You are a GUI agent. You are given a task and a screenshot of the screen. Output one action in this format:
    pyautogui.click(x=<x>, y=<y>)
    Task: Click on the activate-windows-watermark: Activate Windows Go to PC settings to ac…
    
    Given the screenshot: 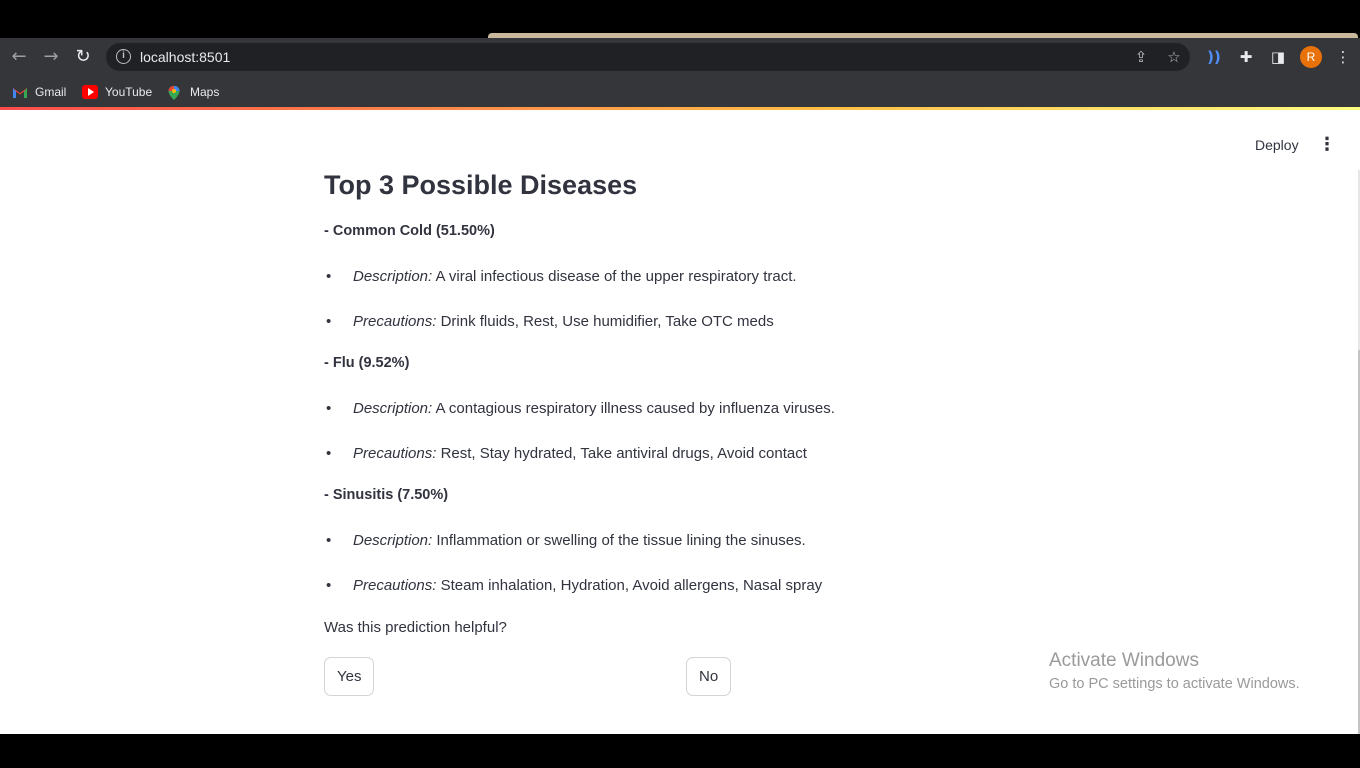 What is the action you would take?
    pyautogui.click(x=1174, y=671)
    